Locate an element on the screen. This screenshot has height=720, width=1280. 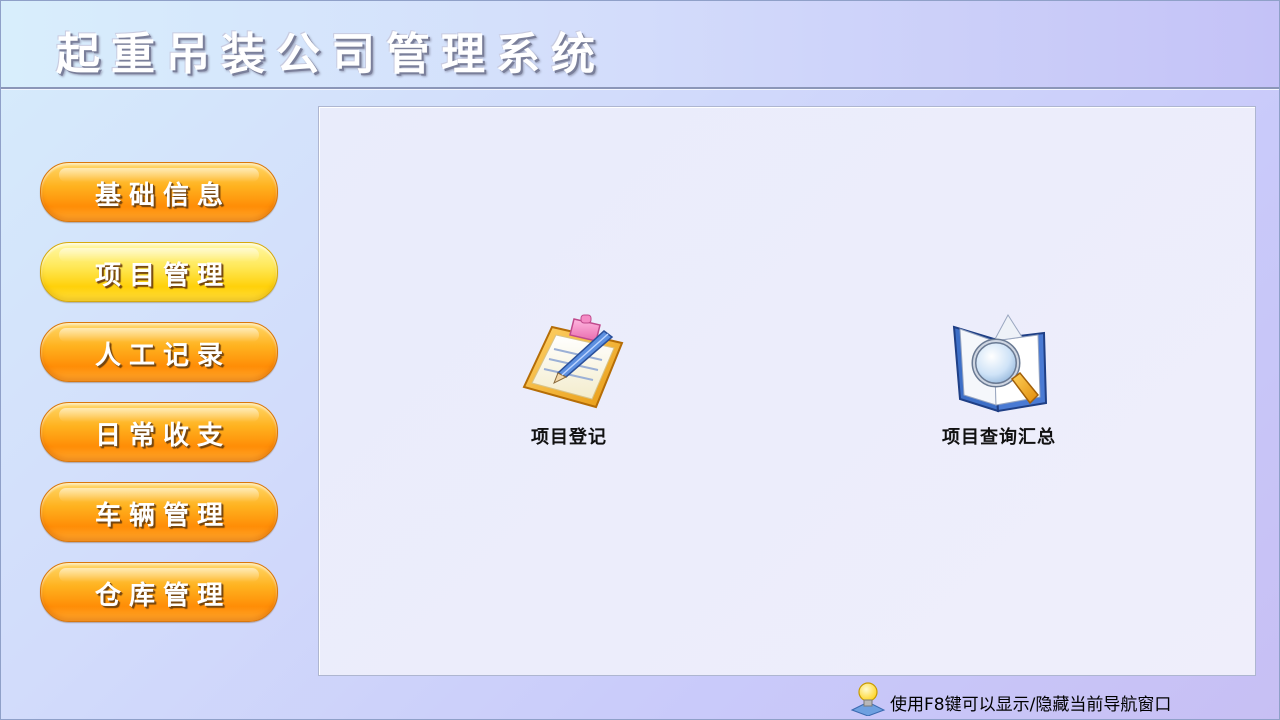
func-label: 项目登记 is located at coordinates (569, 437).